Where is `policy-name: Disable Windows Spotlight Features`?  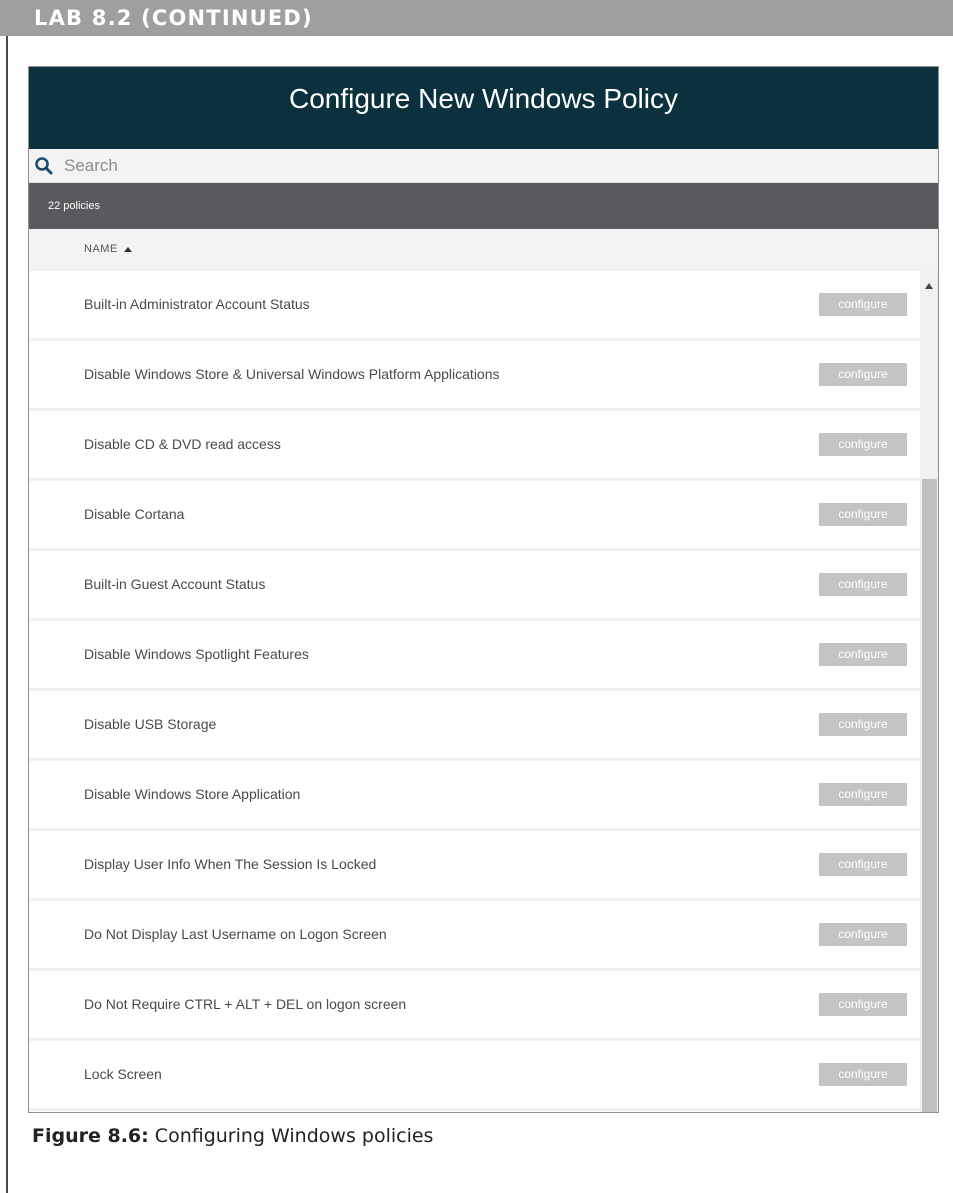 policy-name: Disable Windows Spotlight Features is located at coordinates (196, 654).